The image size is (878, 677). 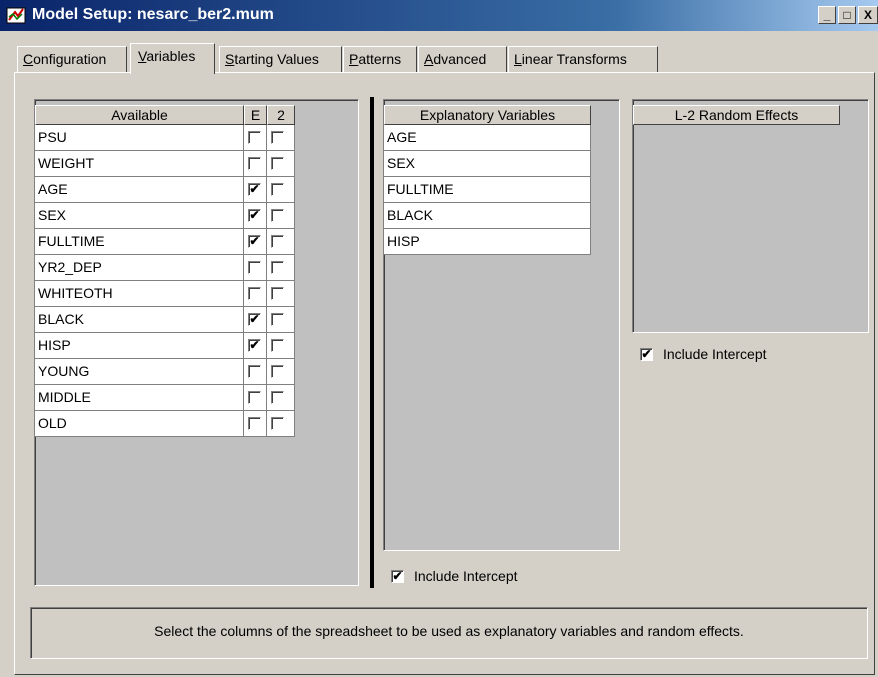 I want to click on tab-mnemonic: L, so click(x=518, y=59).